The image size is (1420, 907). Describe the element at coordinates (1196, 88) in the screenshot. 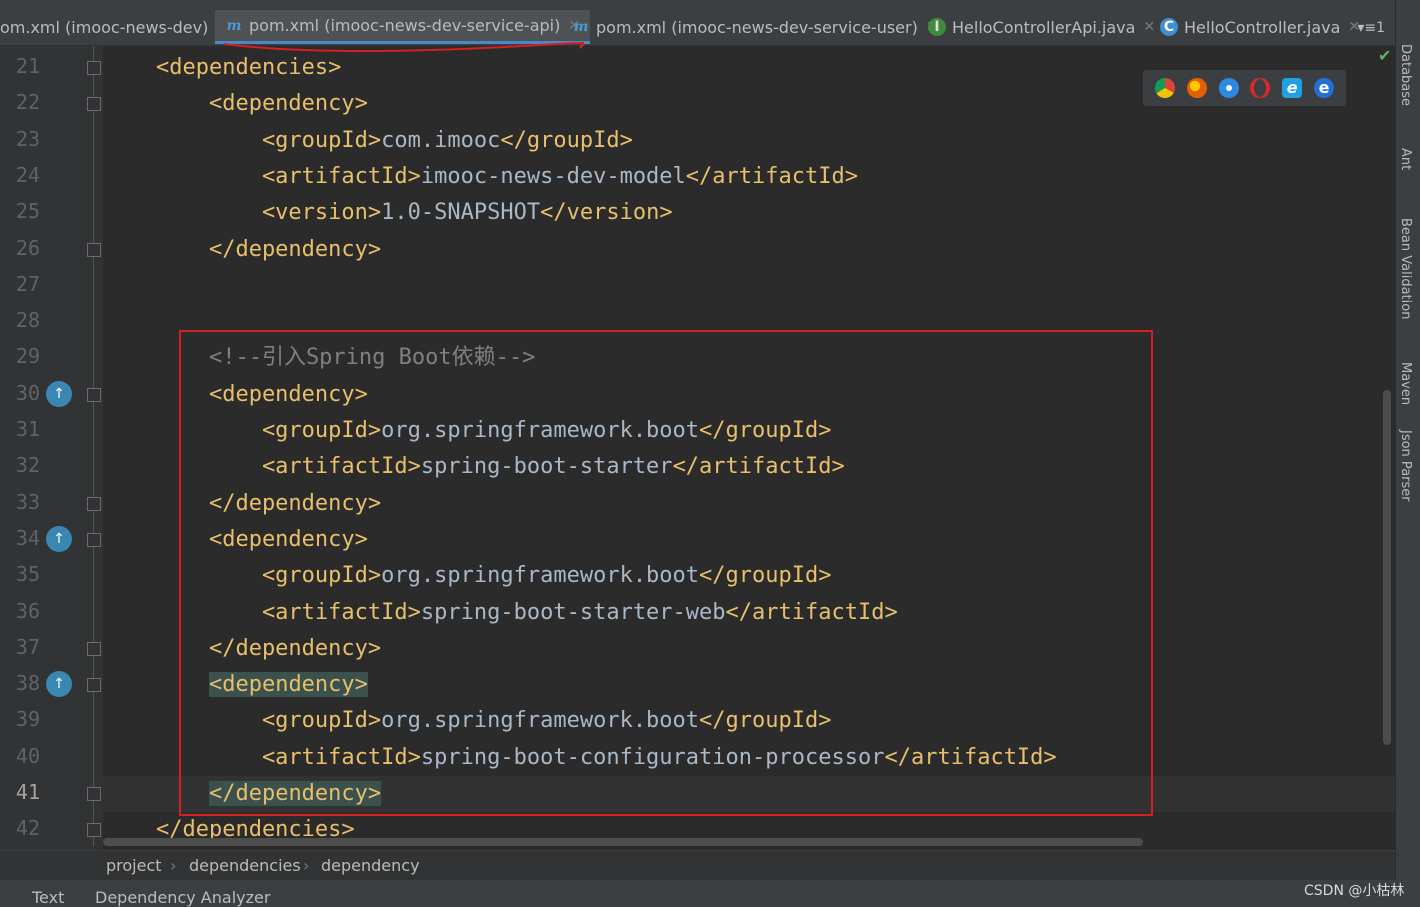

I see `firefox-icon` at that location.